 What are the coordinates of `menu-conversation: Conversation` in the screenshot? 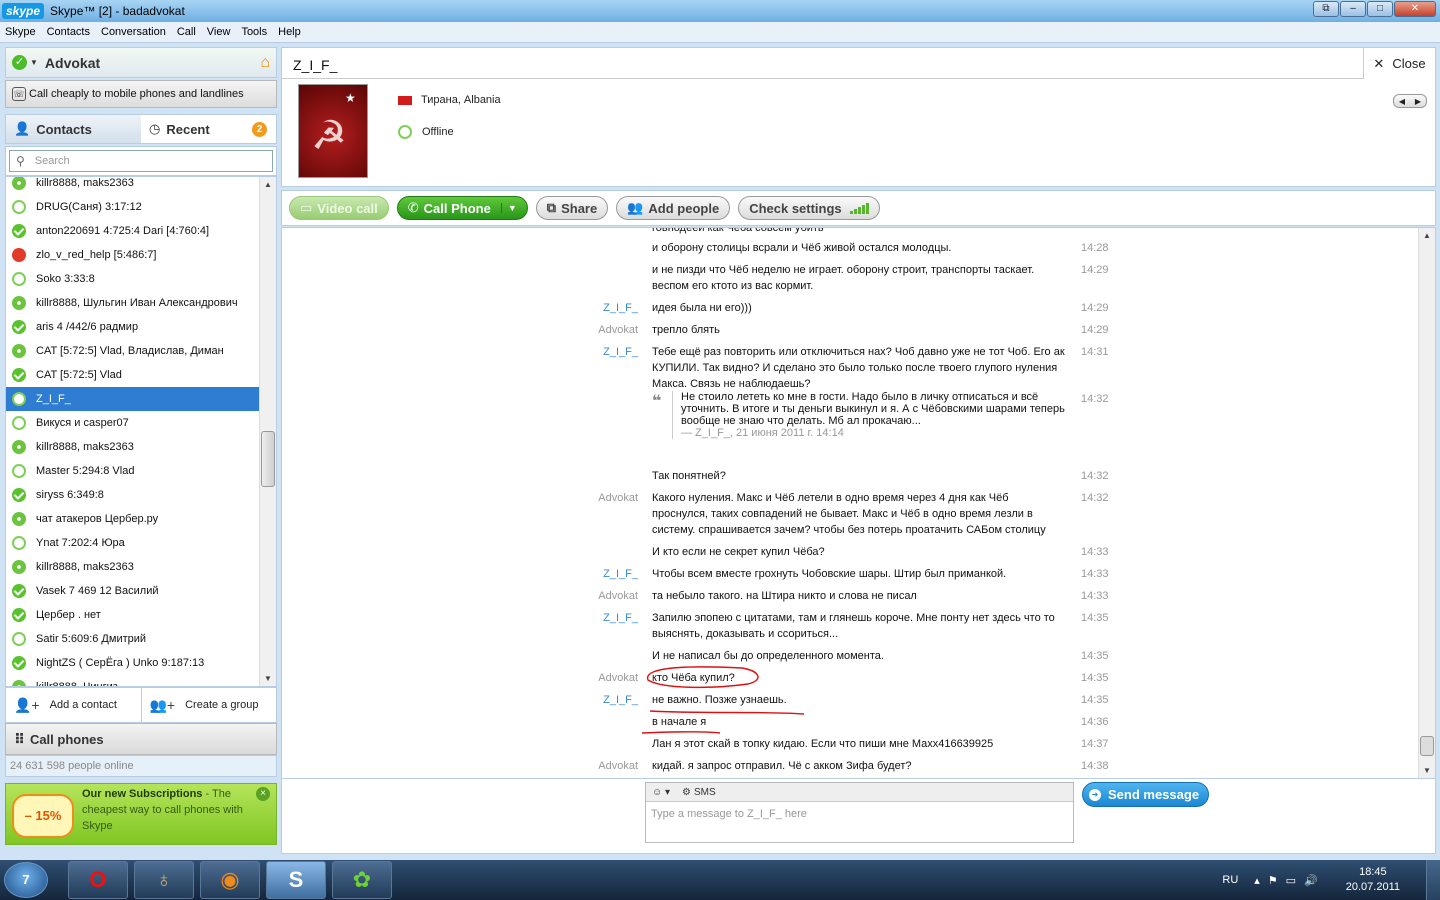 It's located at (133, 32).